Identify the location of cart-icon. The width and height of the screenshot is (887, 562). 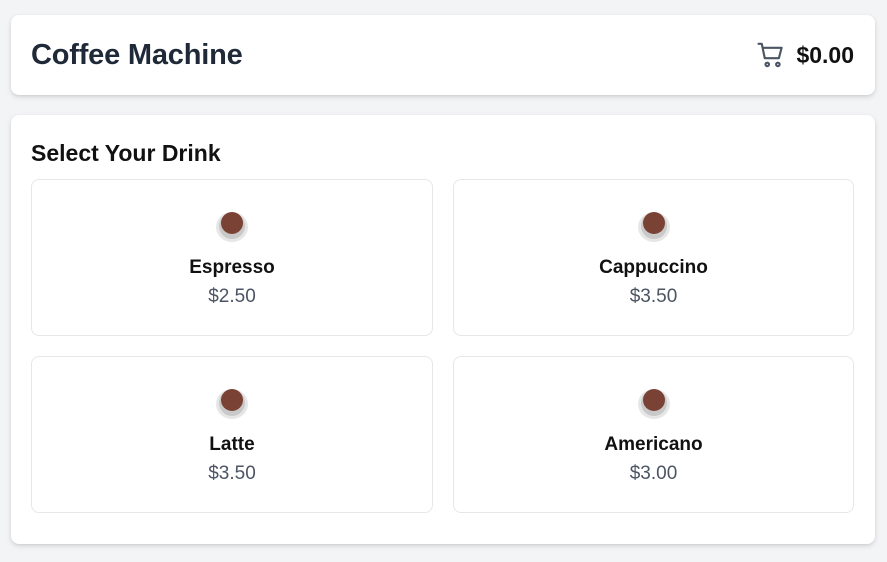
(770, 55).